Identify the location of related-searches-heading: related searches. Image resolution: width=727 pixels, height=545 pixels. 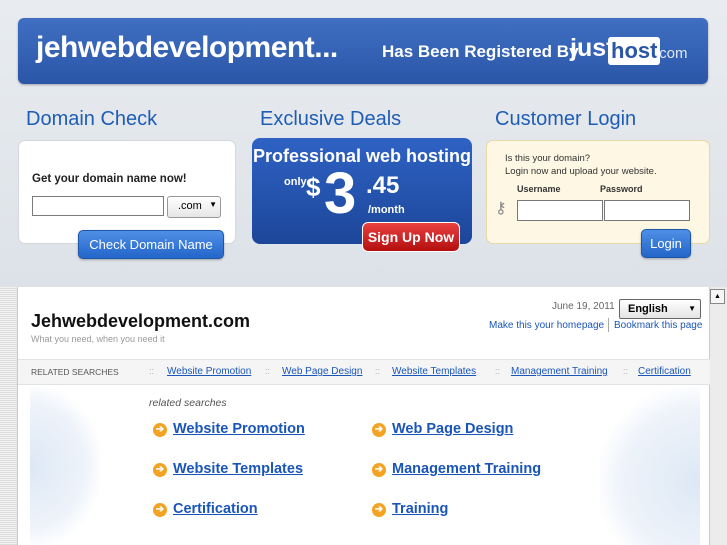
(188, 403).